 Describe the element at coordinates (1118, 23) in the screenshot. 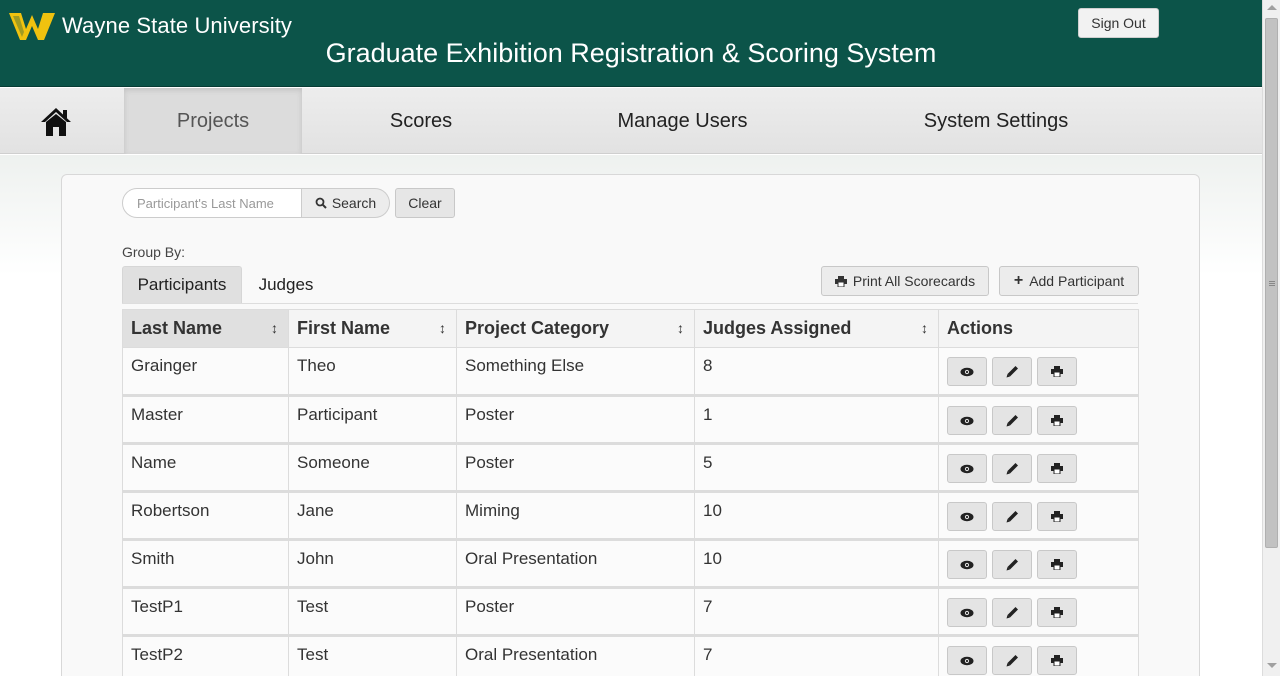

I see `sign-out-button: Sign Out` at that location.